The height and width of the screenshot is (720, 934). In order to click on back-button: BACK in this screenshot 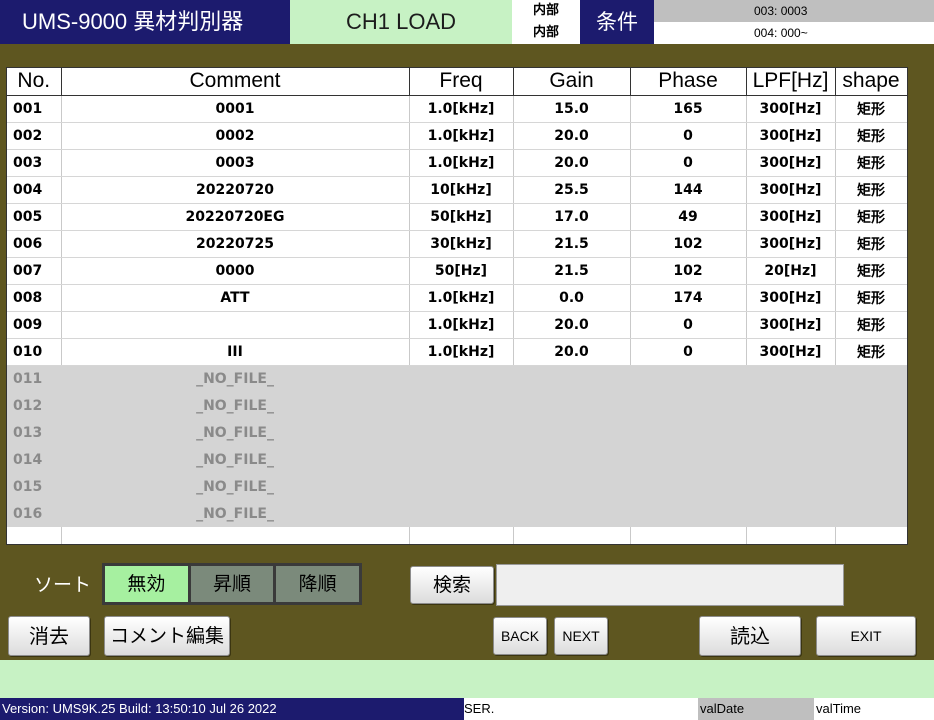, I will do `click(520, 636)`.